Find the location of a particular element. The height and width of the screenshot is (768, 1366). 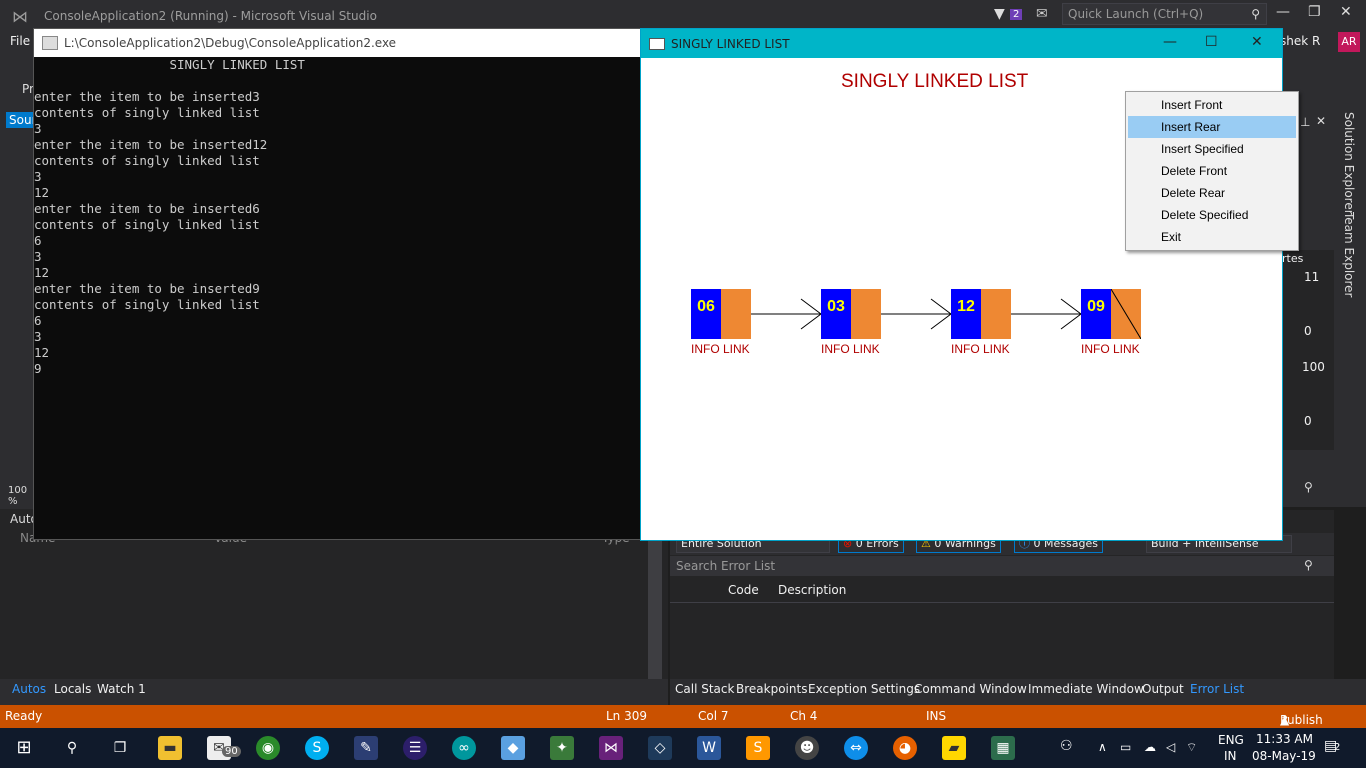

node-info: 09 is located at coordinates (1096, 314).